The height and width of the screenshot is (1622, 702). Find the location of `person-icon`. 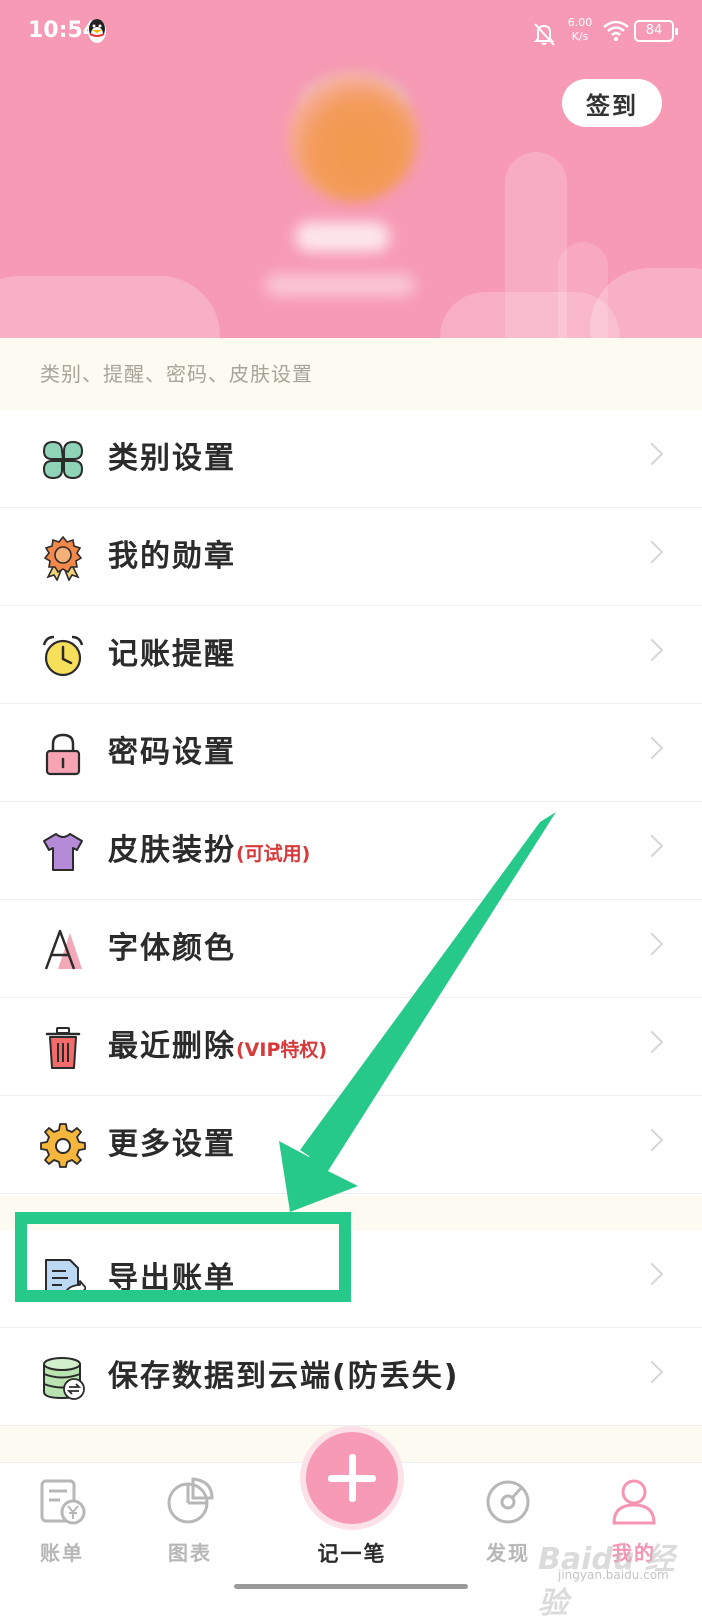

person-icon is located at coordinates (634, 1502).